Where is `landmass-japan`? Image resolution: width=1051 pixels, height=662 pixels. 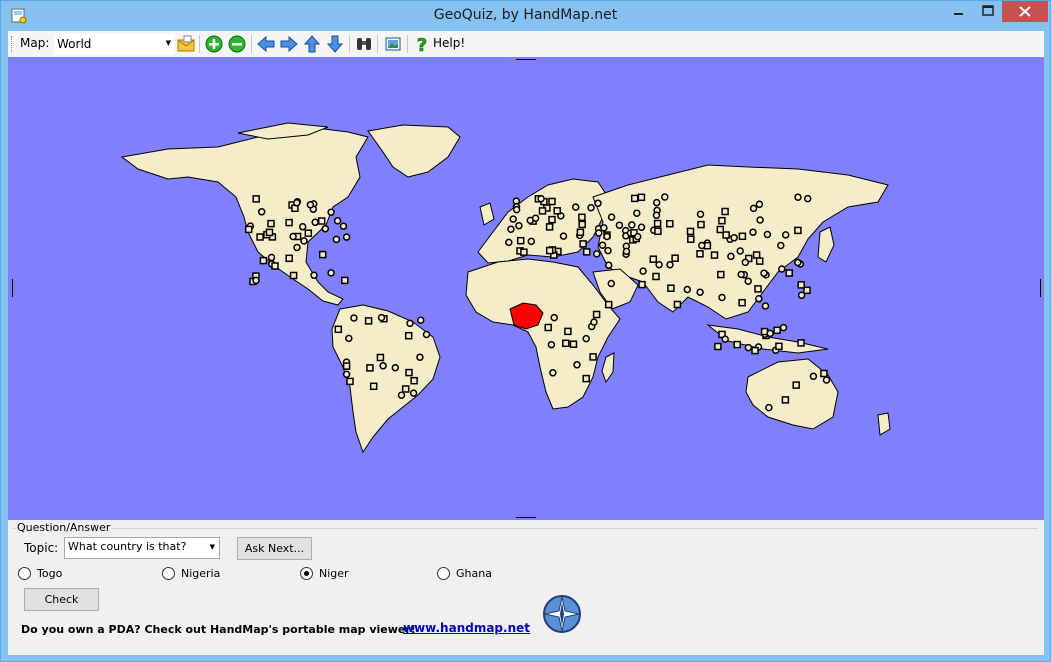 landmass-japan is located at coordinates (826, 244).